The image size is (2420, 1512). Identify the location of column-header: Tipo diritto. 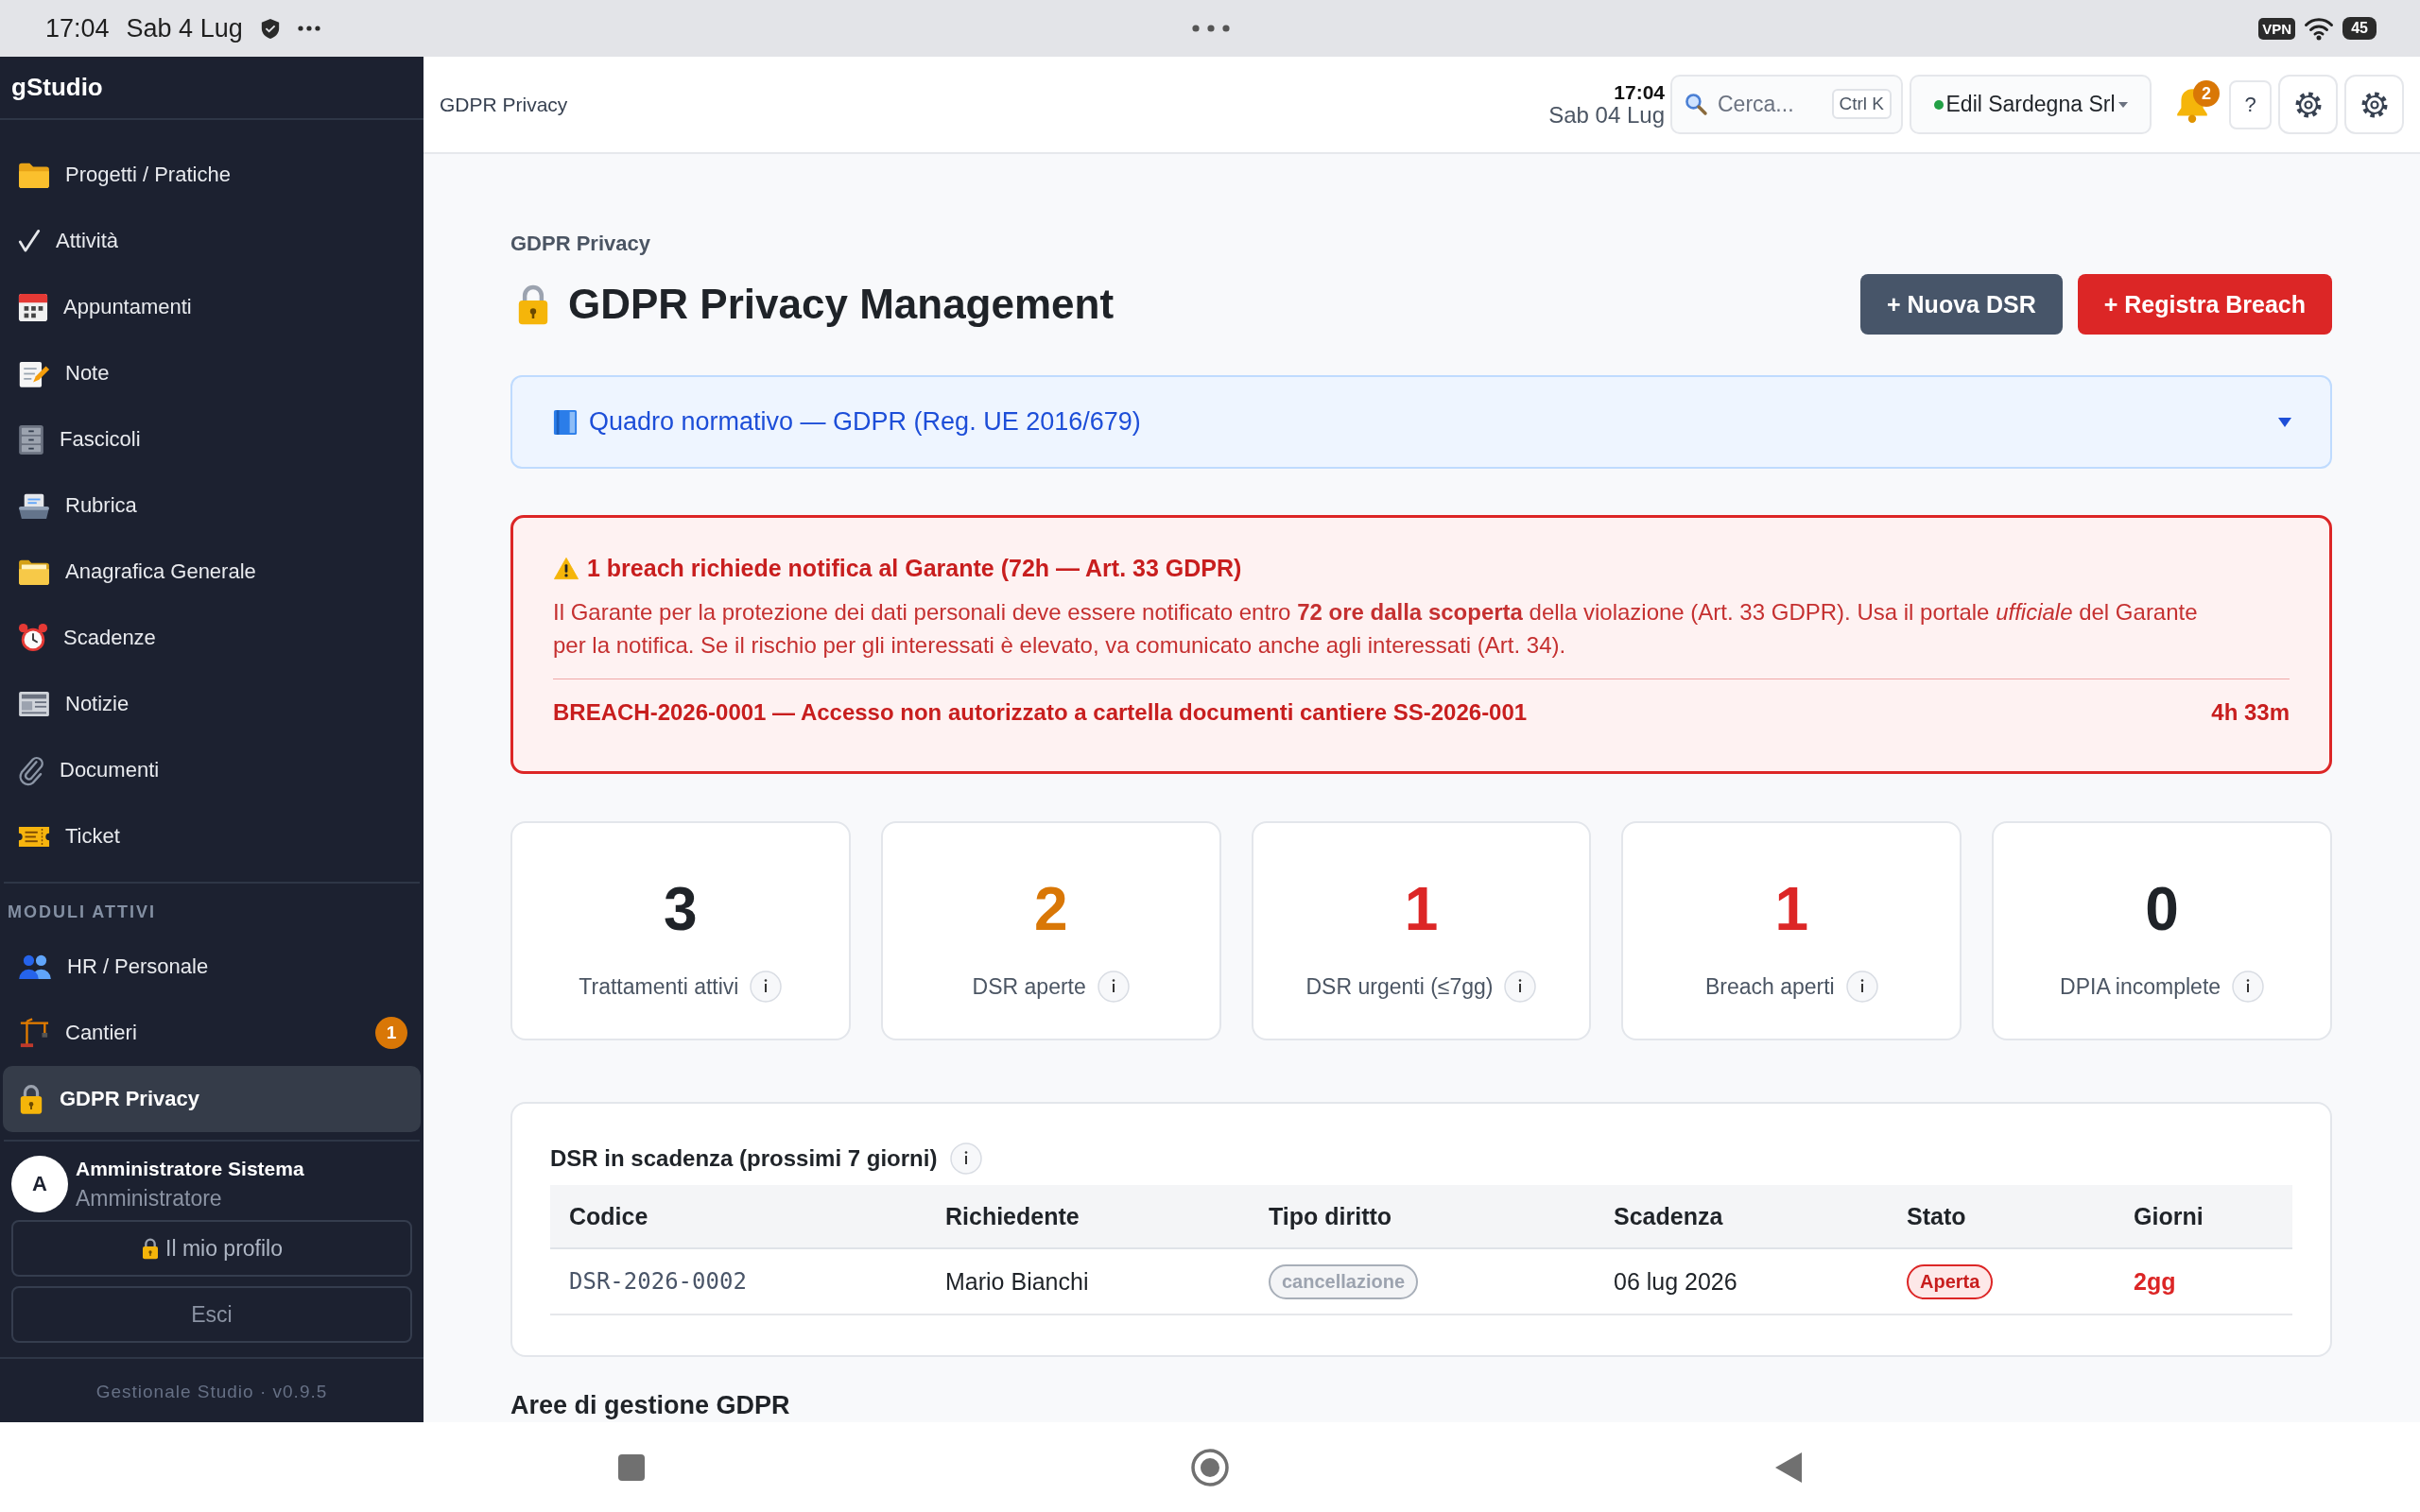
(1423, 1216).